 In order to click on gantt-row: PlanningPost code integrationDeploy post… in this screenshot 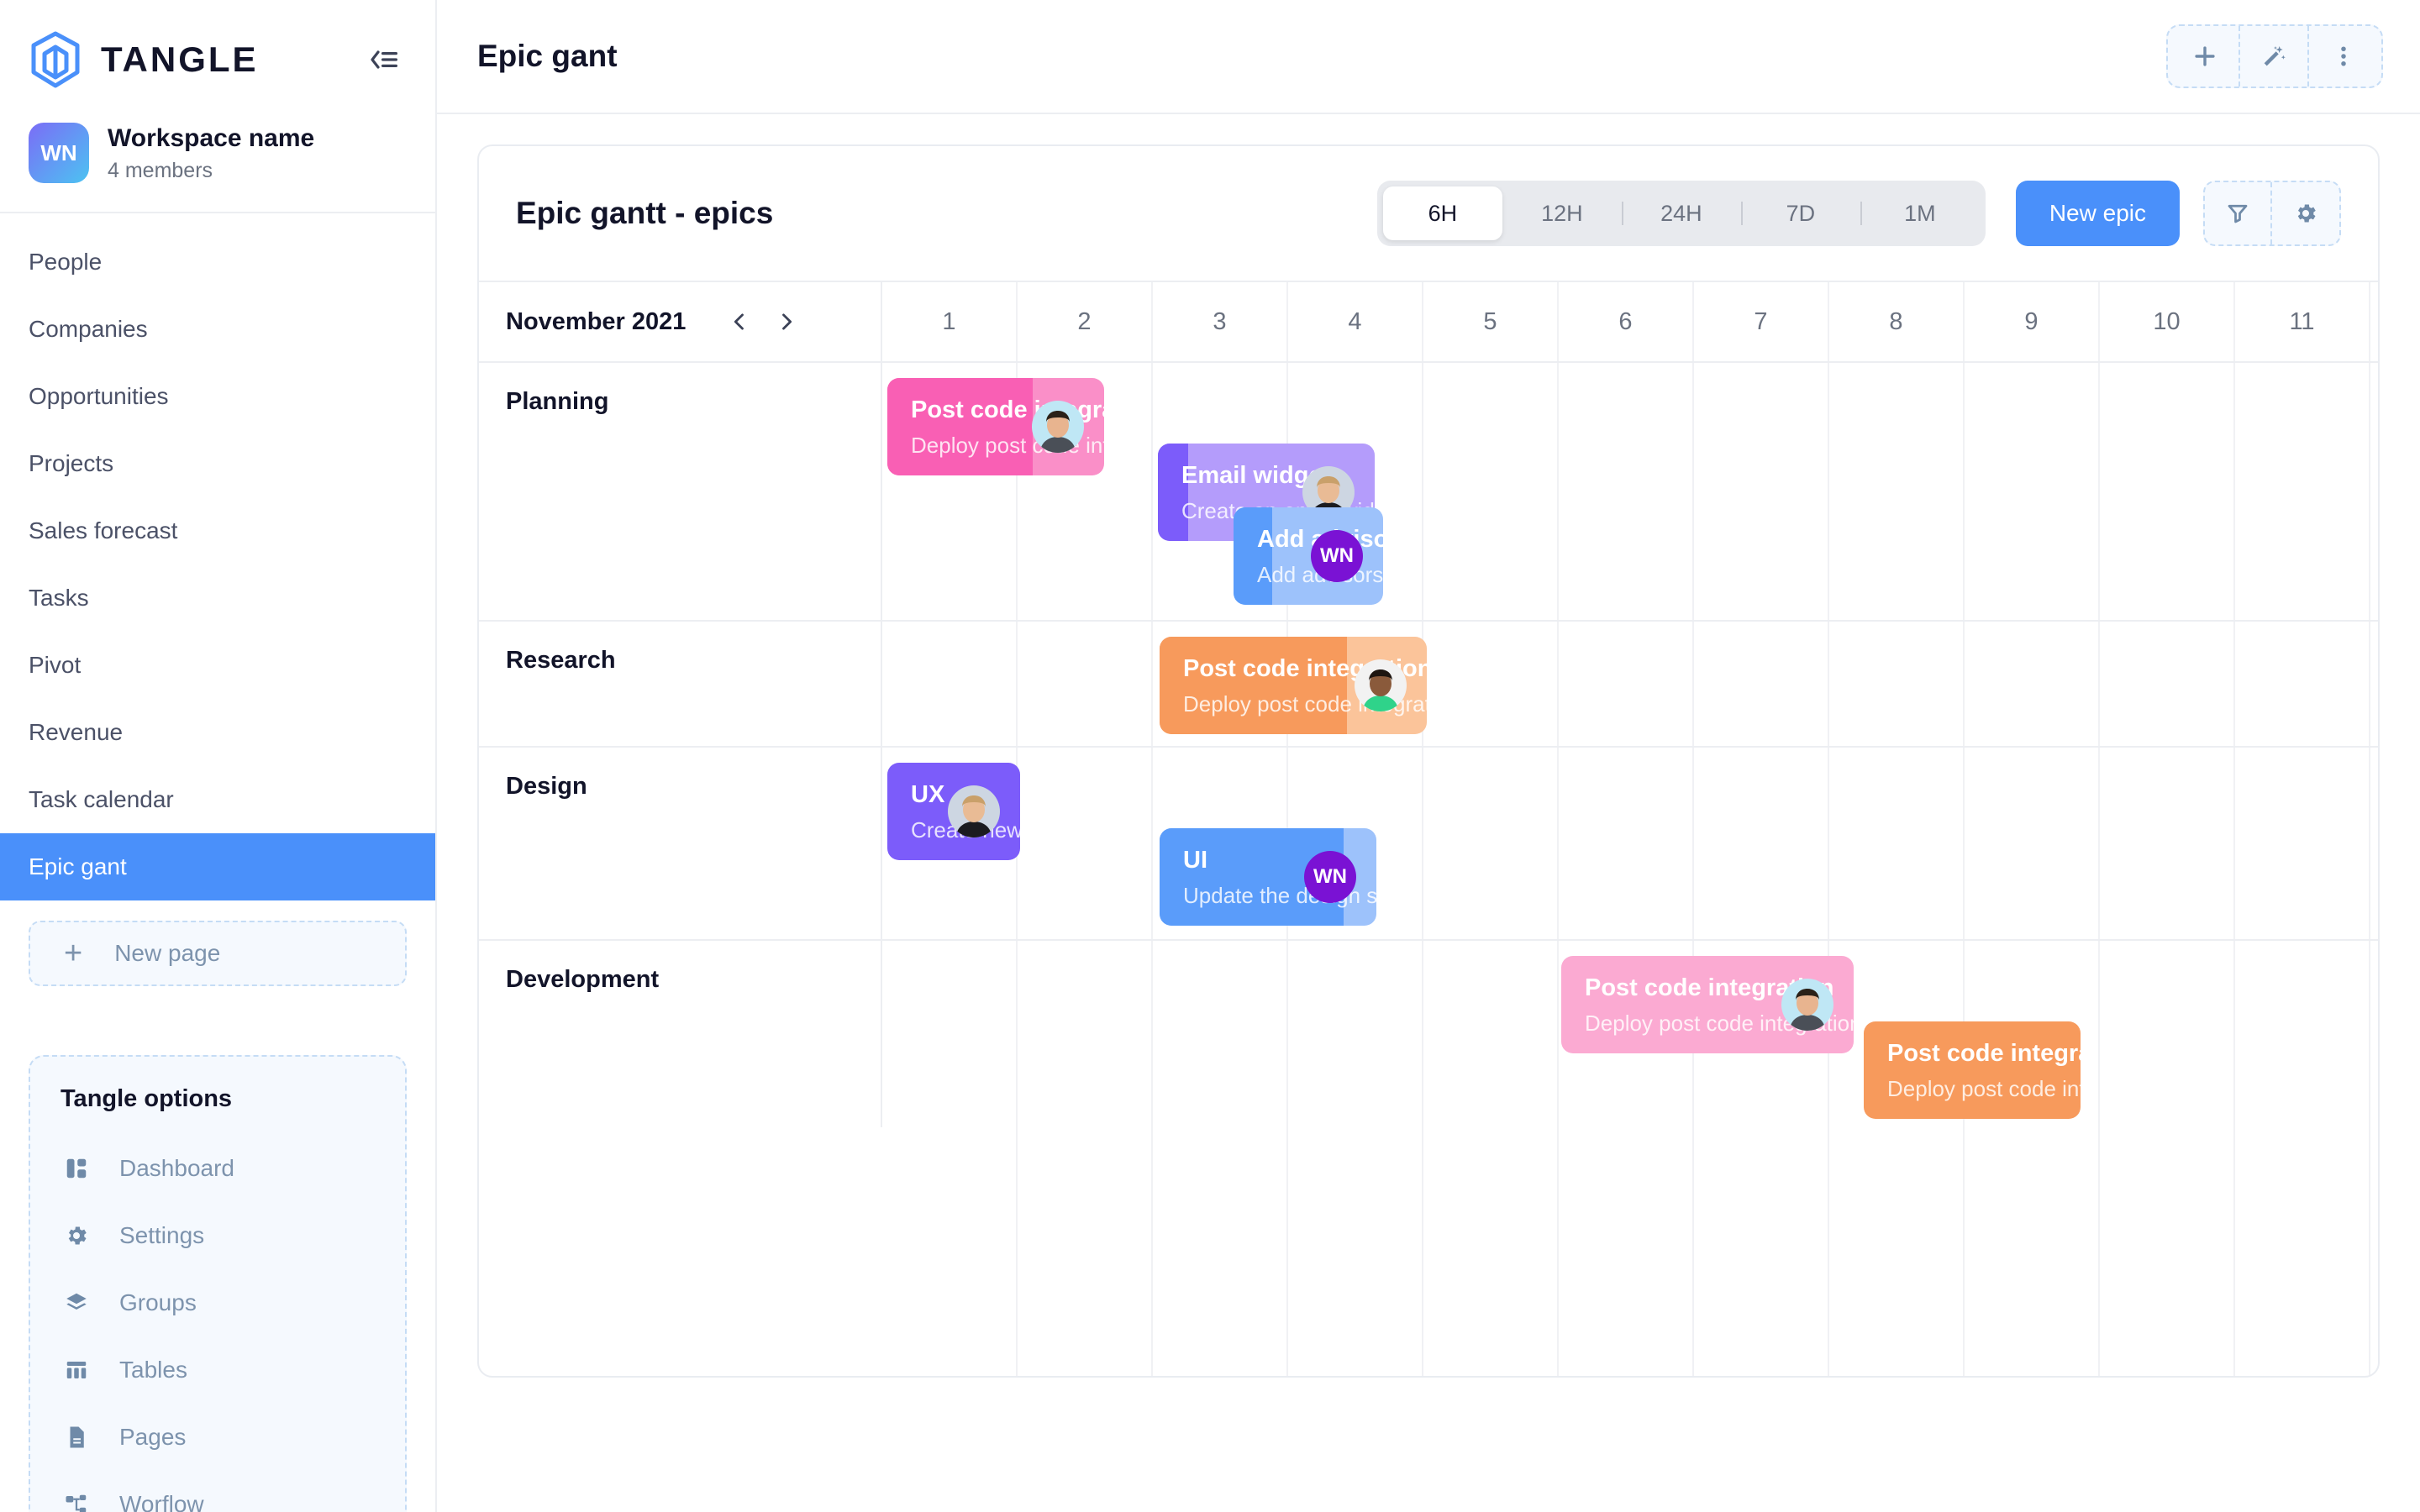, I will do `click(1428, 492)`.